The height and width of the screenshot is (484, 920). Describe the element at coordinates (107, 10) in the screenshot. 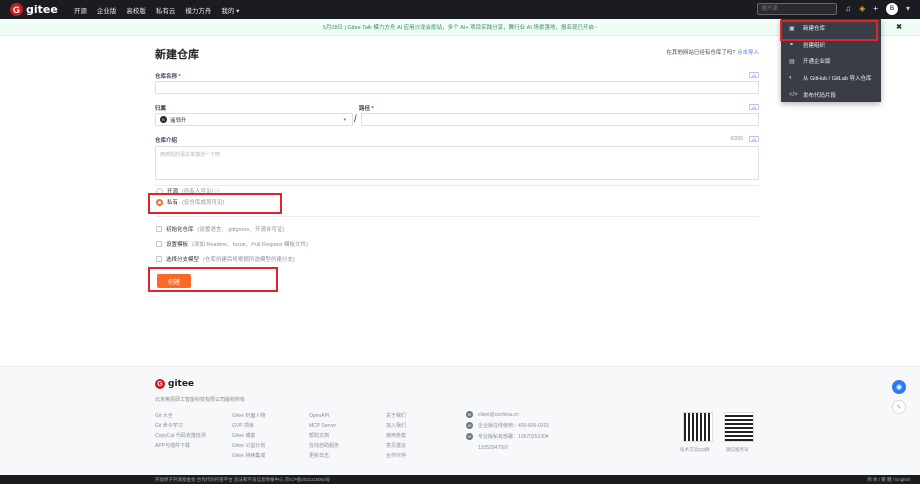

I see `nav-link-enterprise: 企业版` at that location.